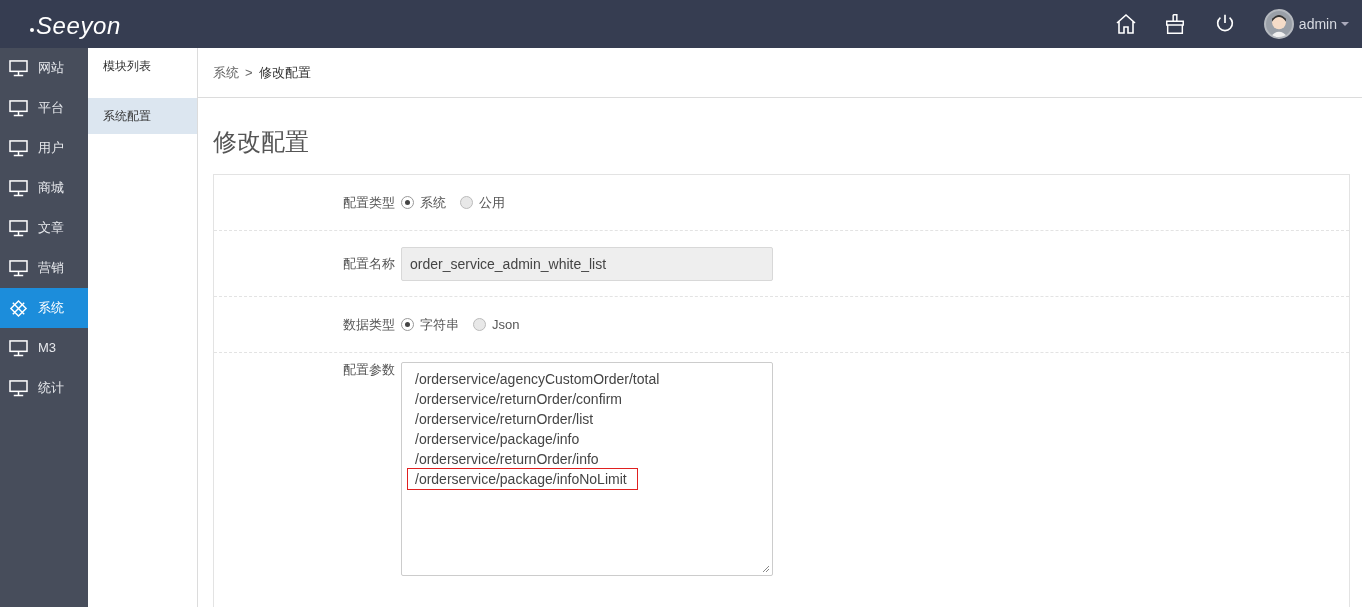 Image resolution: width=1362 pixels, height=607 pixels. I want to click on breadcrumb-current: 修改配置, so click(284, 72).